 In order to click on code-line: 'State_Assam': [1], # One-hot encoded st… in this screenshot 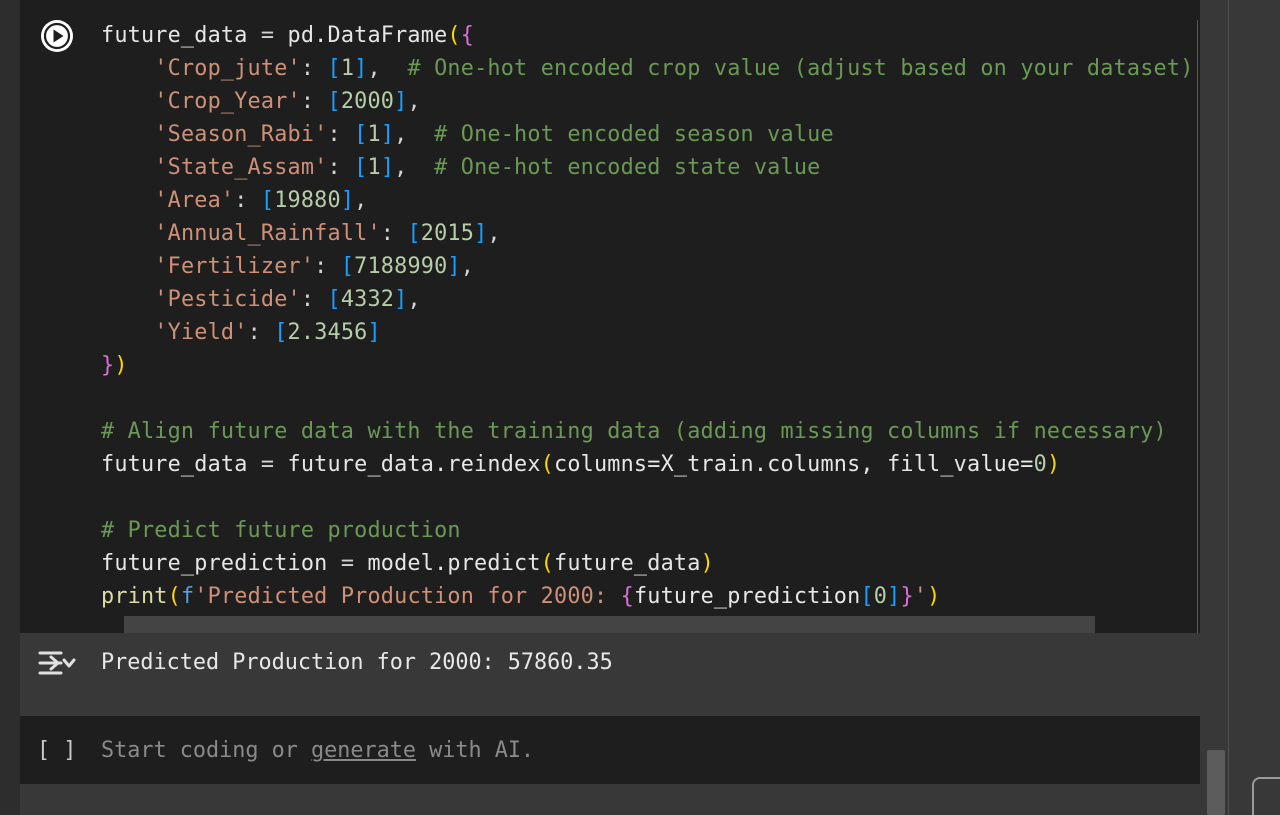, I will do `click(646, 167)`.